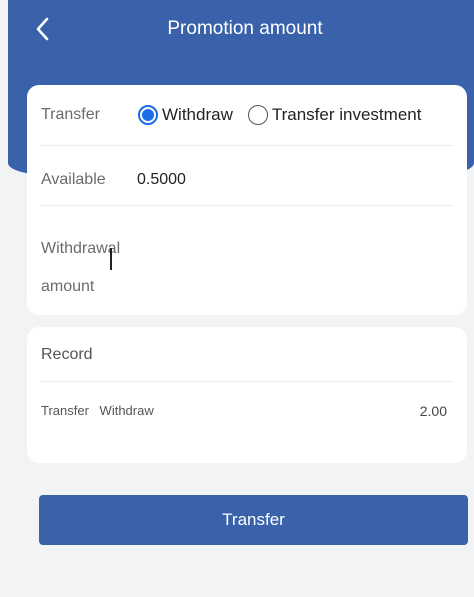  Describe the element at coordinates (161, 179) in the screenshot. I see `available-value: 0.5000` at that location.